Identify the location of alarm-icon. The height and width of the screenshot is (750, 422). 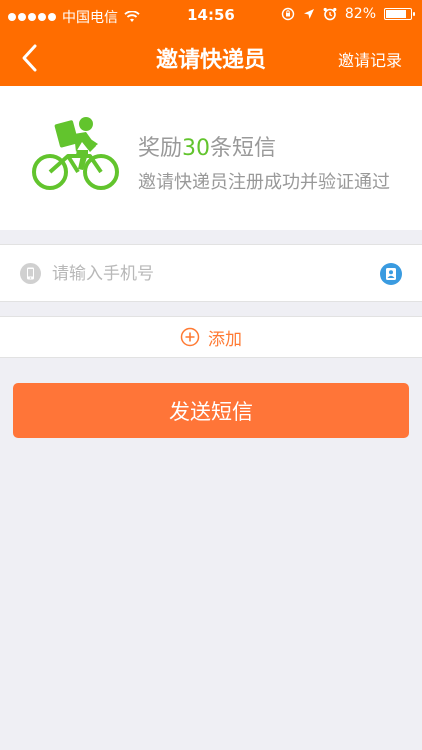
(330, 14).